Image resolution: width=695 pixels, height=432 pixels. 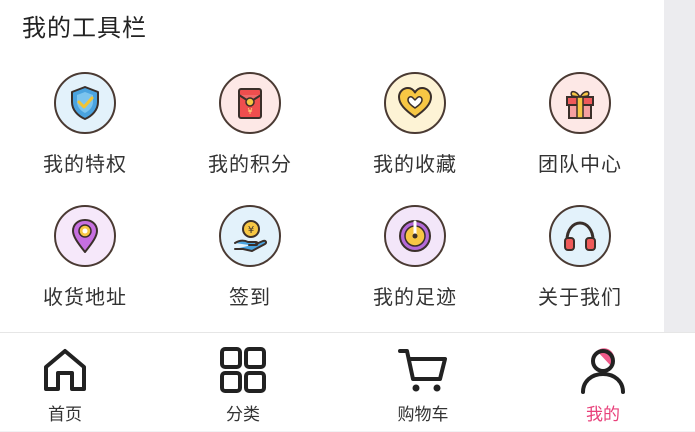 What do you see at coordinates (603, 371) in the screenshot?
I see `user-icon` at bounding box center [603, 371].